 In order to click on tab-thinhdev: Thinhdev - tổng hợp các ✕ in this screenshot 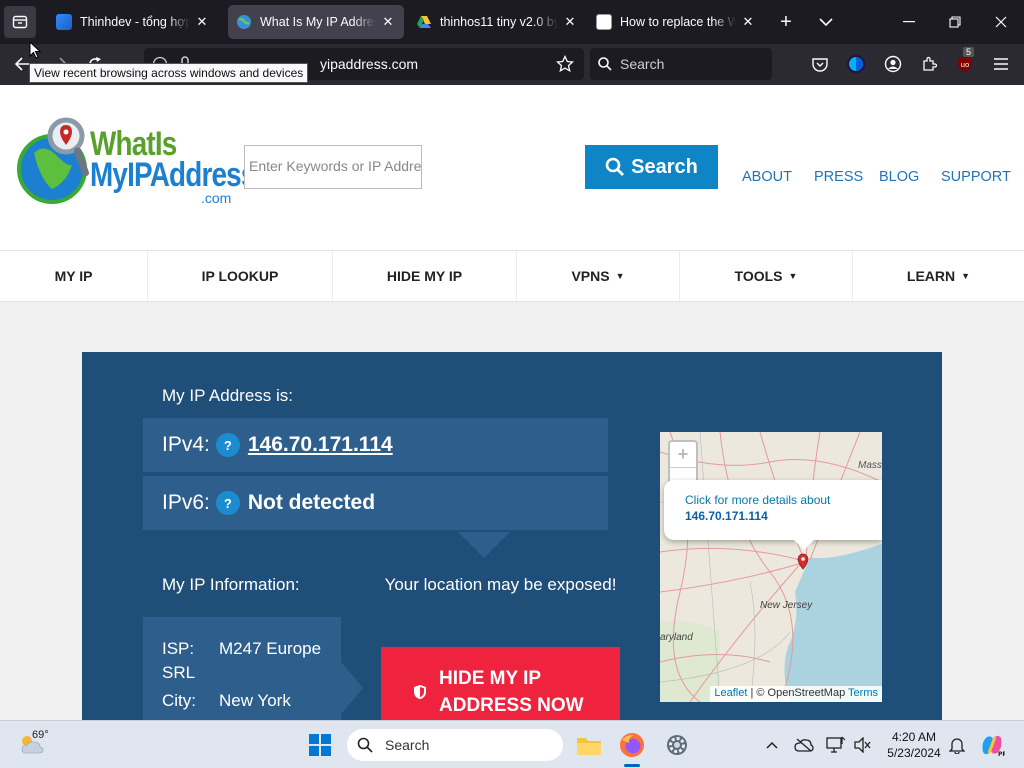, I will do `click(133, 22)`.